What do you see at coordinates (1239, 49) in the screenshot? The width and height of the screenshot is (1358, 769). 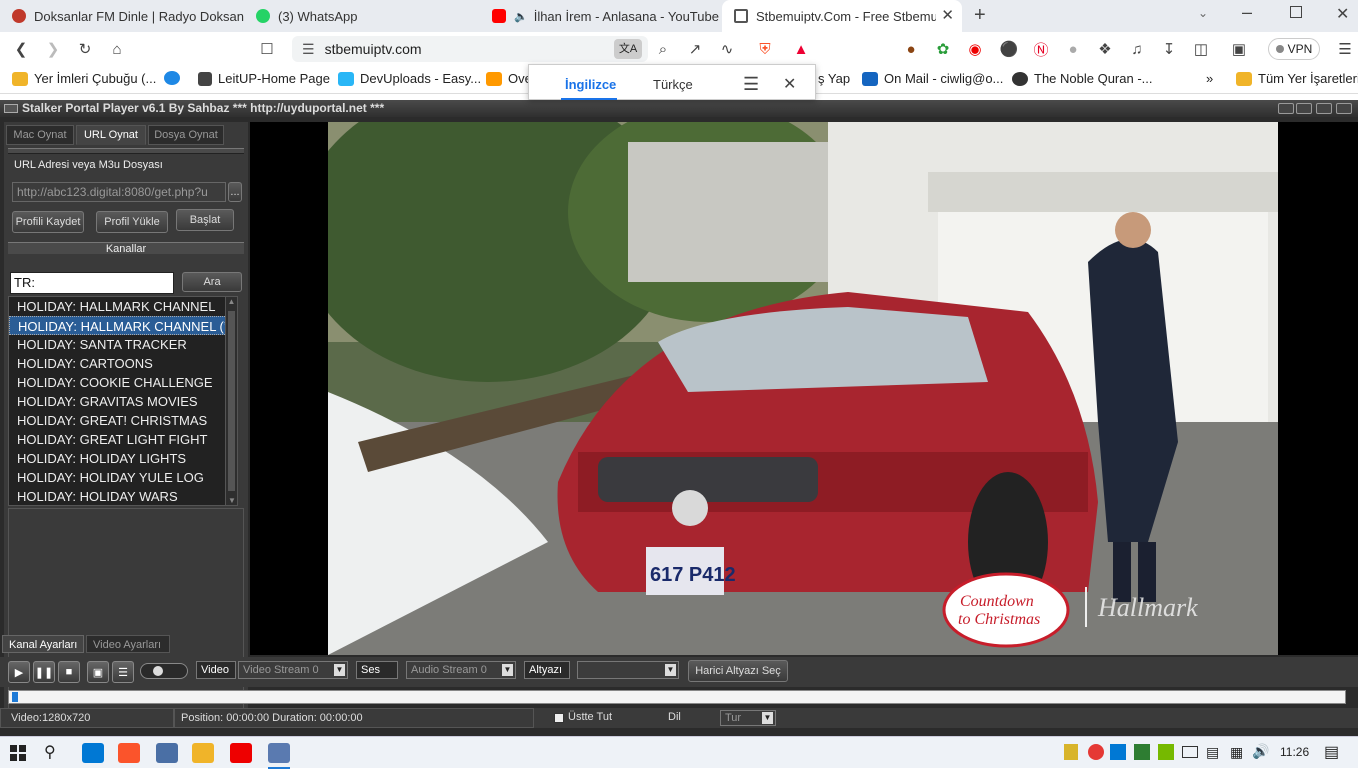 I see `wallet-icon: ▣` at bounding box center [1239, 49].